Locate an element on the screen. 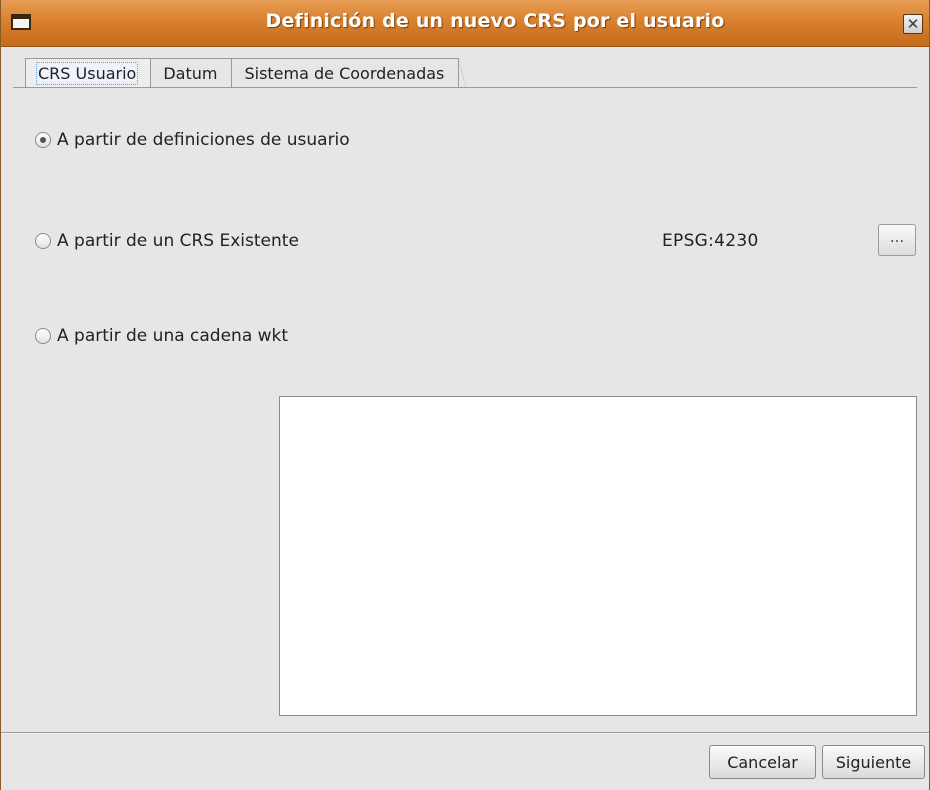 The width and height of the screenshot is (930, 790). close-button: ✕ is located at coordinates (913, 24).